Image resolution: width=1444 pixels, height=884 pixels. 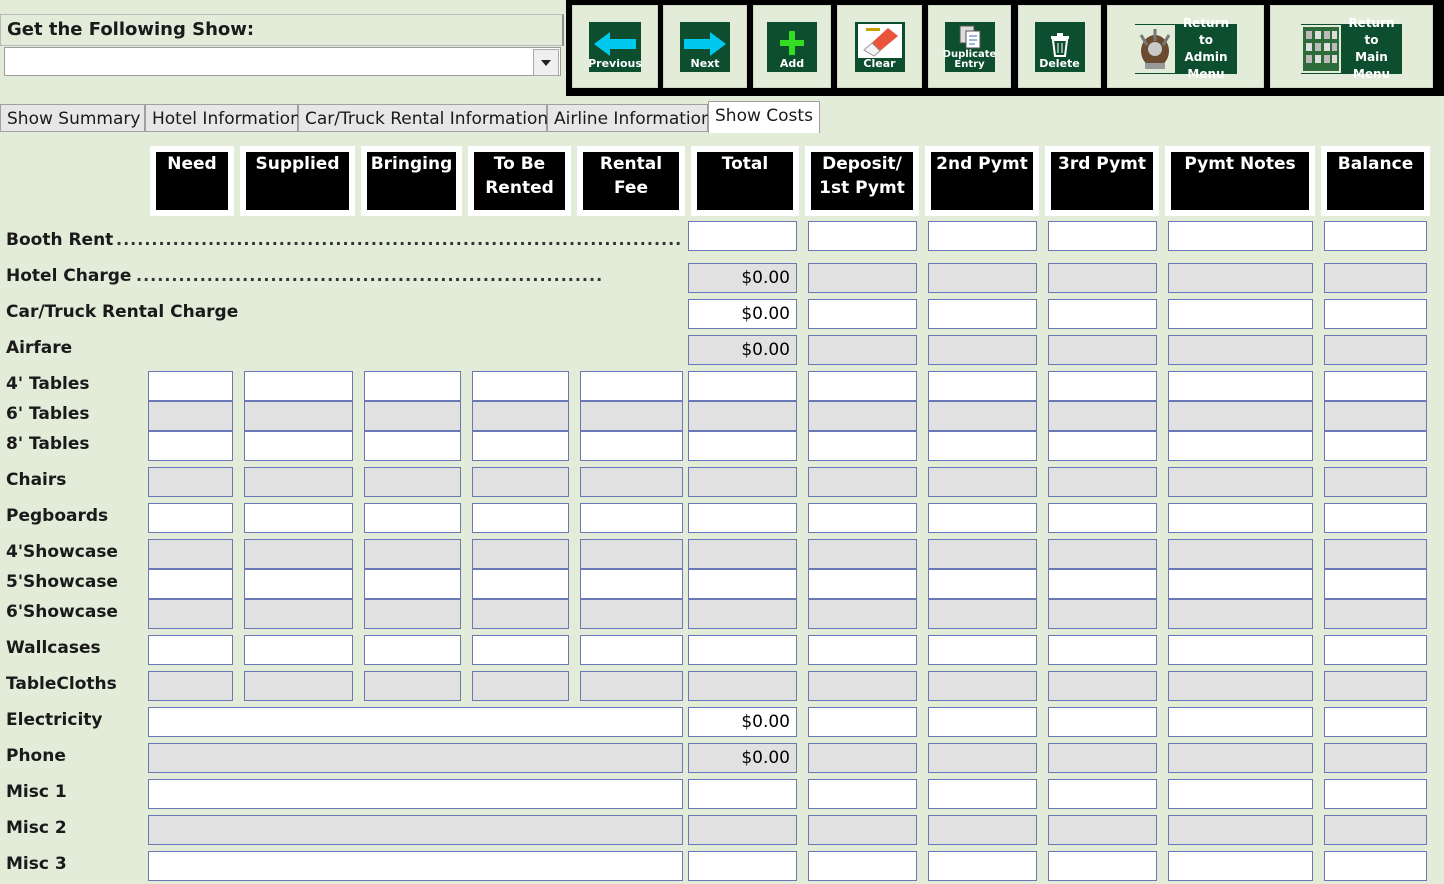 What do you see at coordinates (298, 584) in the screenshot?
I see `showcase5-supplied-field` at bounding box center [298, 584].